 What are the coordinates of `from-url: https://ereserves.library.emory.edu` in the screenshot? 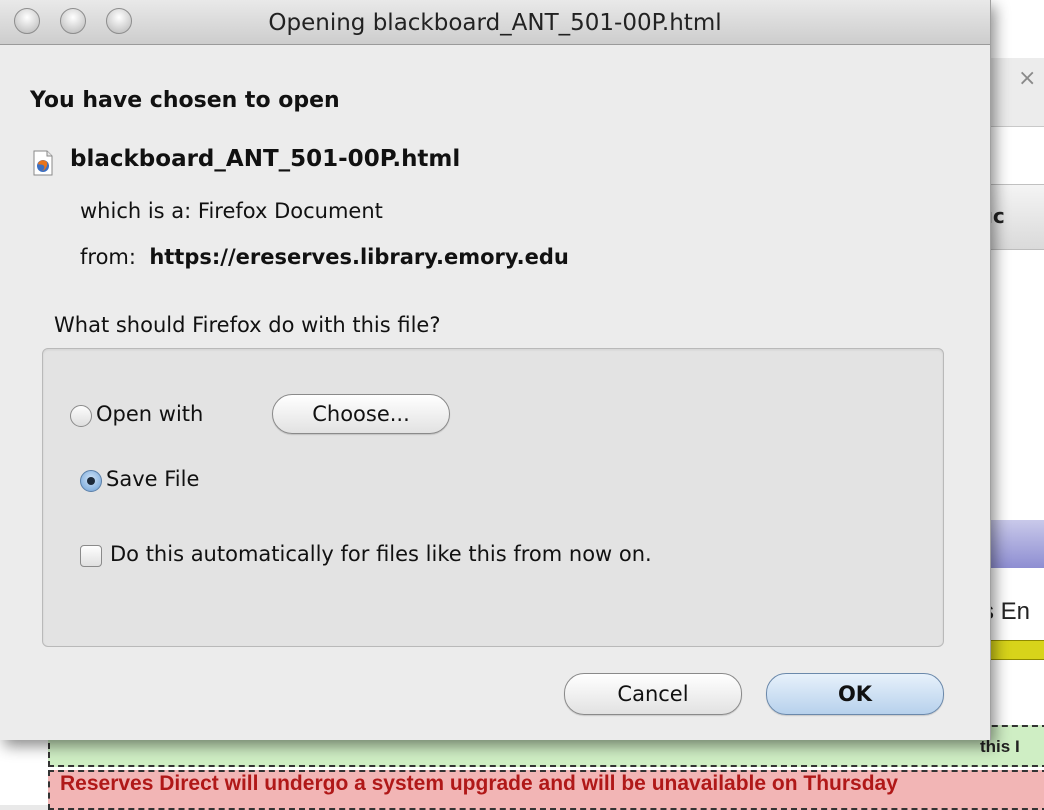 It's located at (359, 257).